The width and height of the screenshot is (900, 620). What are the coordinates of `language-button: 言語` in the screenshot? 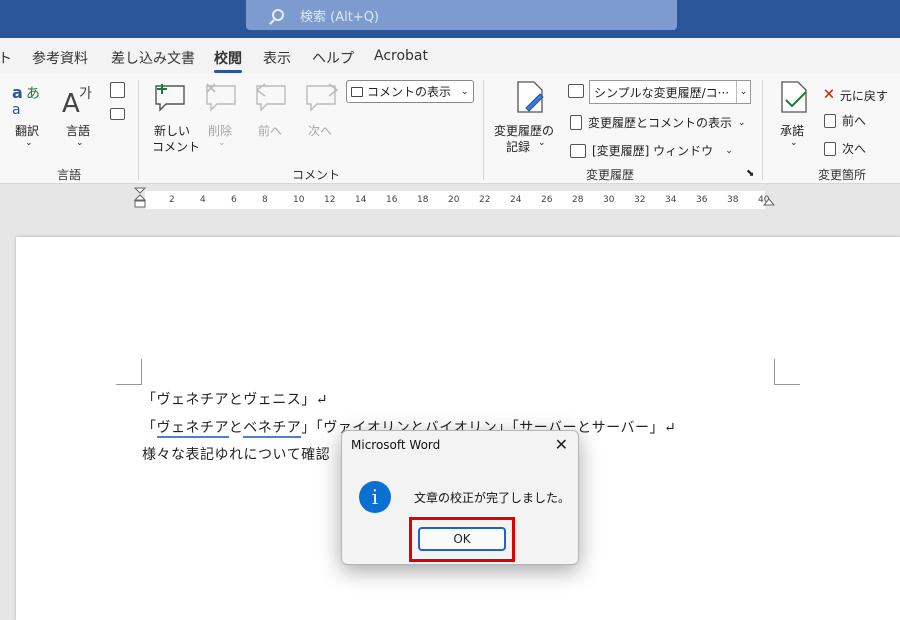 It's located at (78, 130).